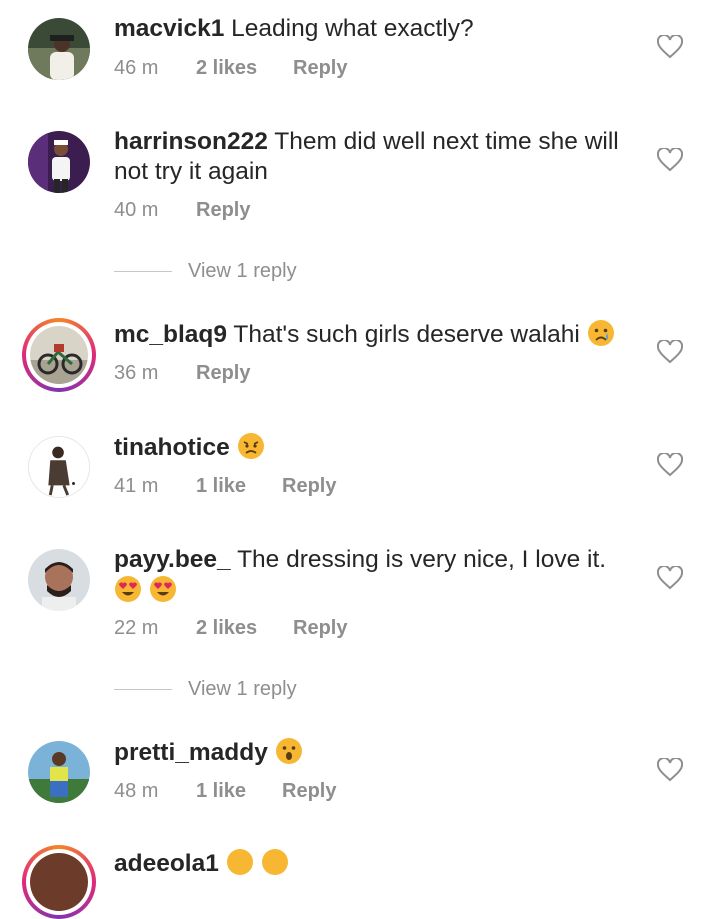 The image size is (720, 919). I want to click on timestamp: 40 m, so click(136, 210).